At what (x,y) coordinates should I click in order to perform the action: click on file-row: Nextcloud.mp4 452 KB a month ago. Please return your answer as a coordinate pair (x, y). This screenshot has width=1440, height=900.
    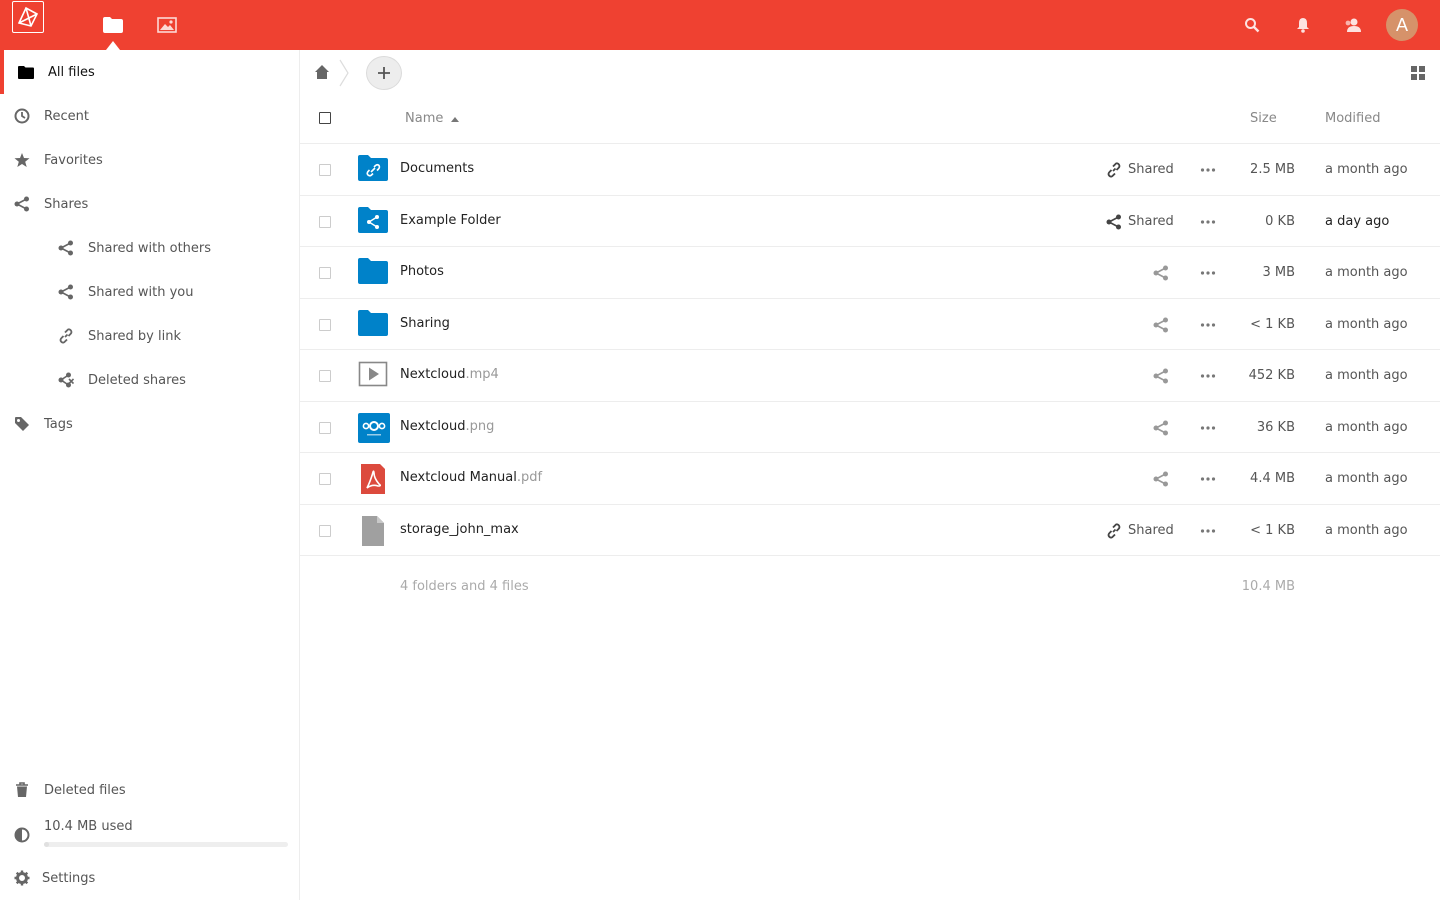
    Looking at the image, I should click on (870, 376).